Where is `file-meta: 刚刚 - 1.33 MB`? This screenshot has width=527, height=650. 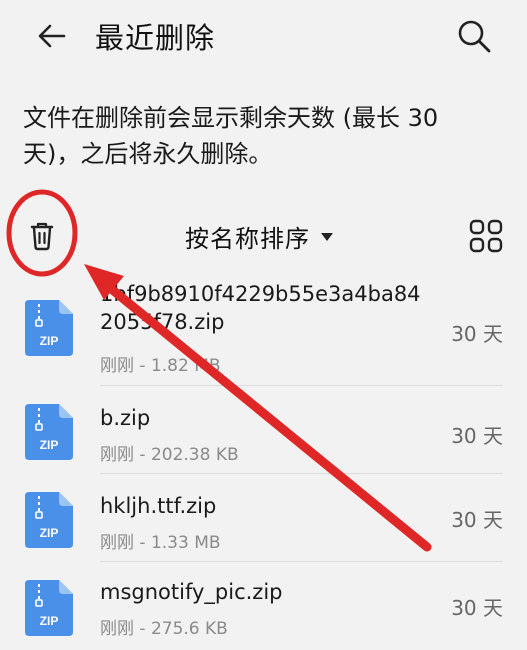 file-meta: 刚刚 - 1.33 MB is located at coordinates (160, 543).